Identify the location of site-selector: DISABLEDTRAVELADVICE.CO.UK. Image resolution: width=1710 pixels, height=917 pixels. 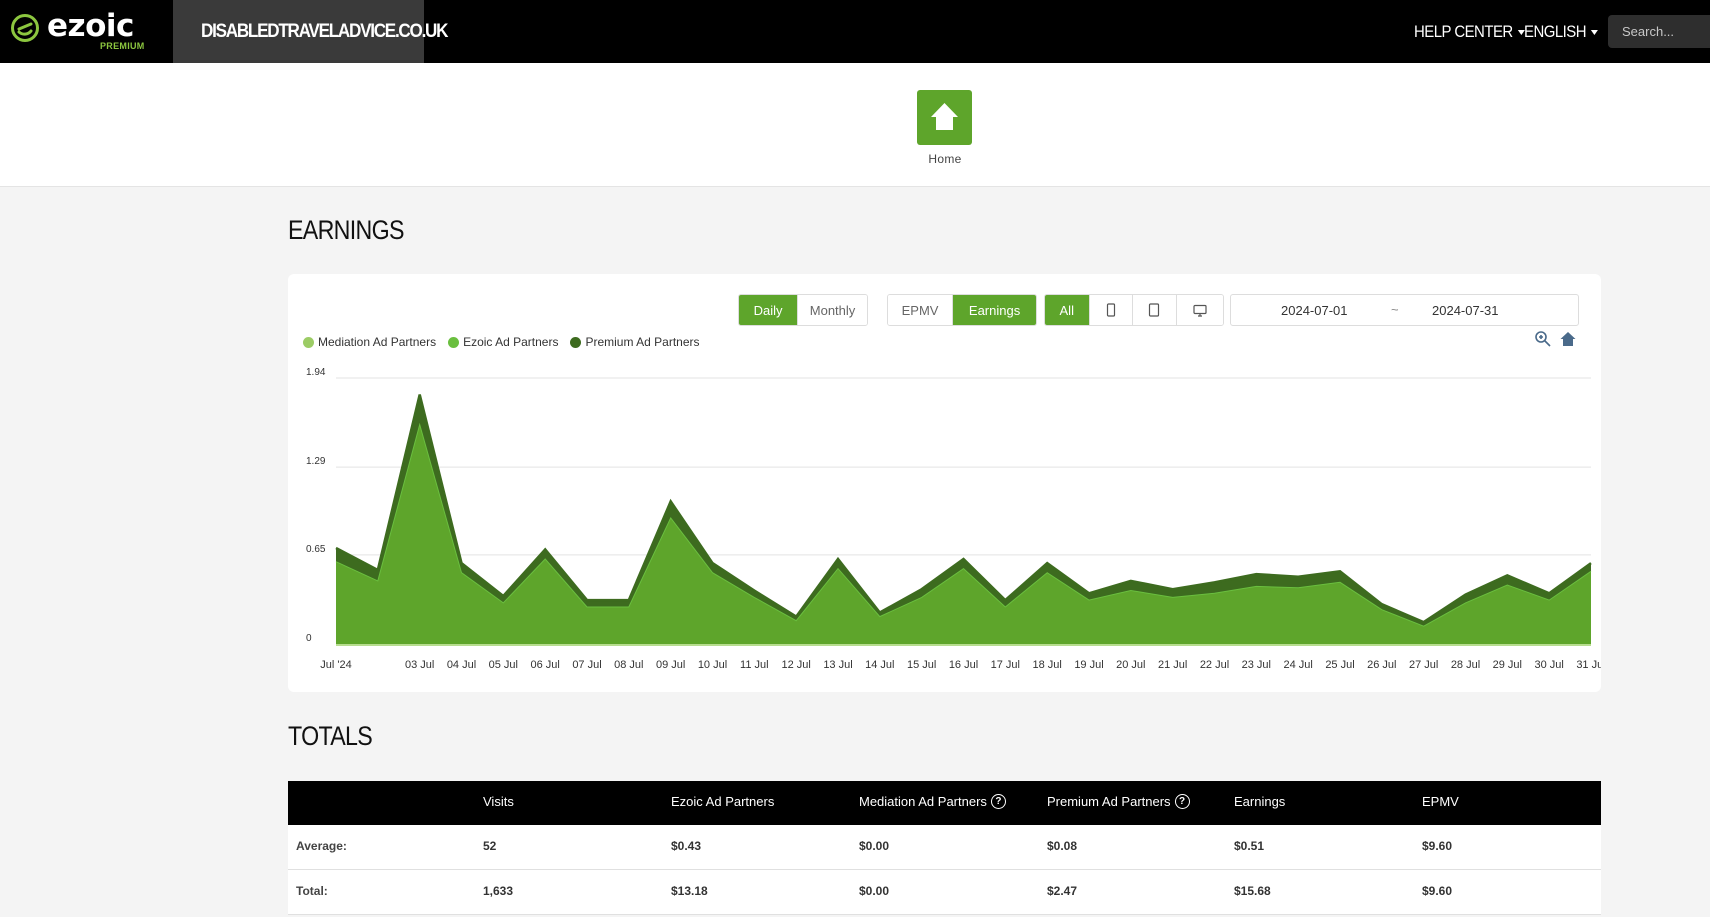
(310, 31).